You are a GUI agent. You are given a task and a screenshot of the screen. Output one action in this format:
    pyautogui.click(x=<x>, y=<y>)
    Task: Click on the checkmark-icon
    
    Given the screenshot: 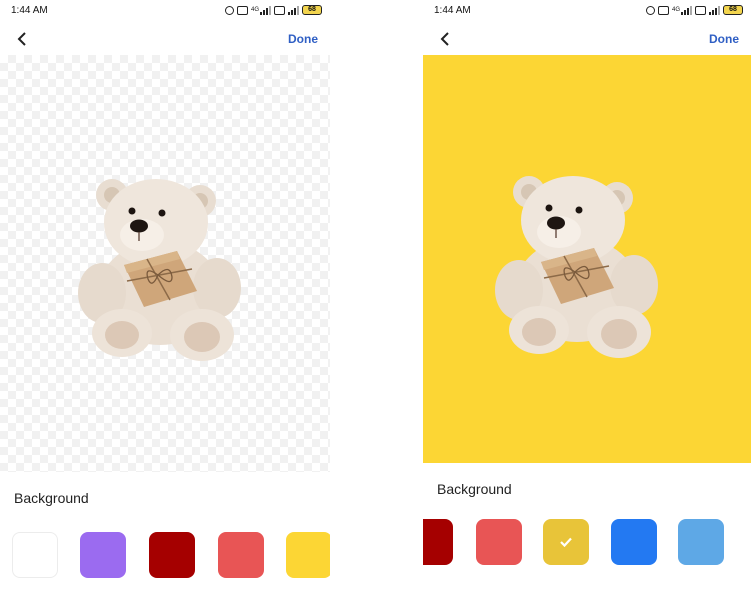 What is the action you would take?
    pyautogui.click(x=566, y=542)
    